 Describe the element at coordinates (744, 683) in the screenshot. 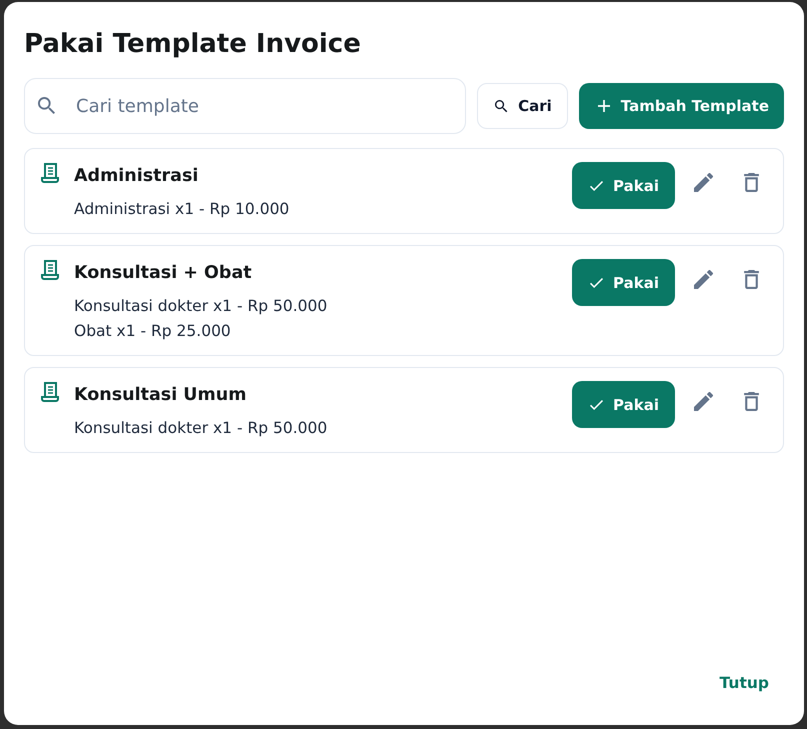

I see `close-button: Tutup` at that location.